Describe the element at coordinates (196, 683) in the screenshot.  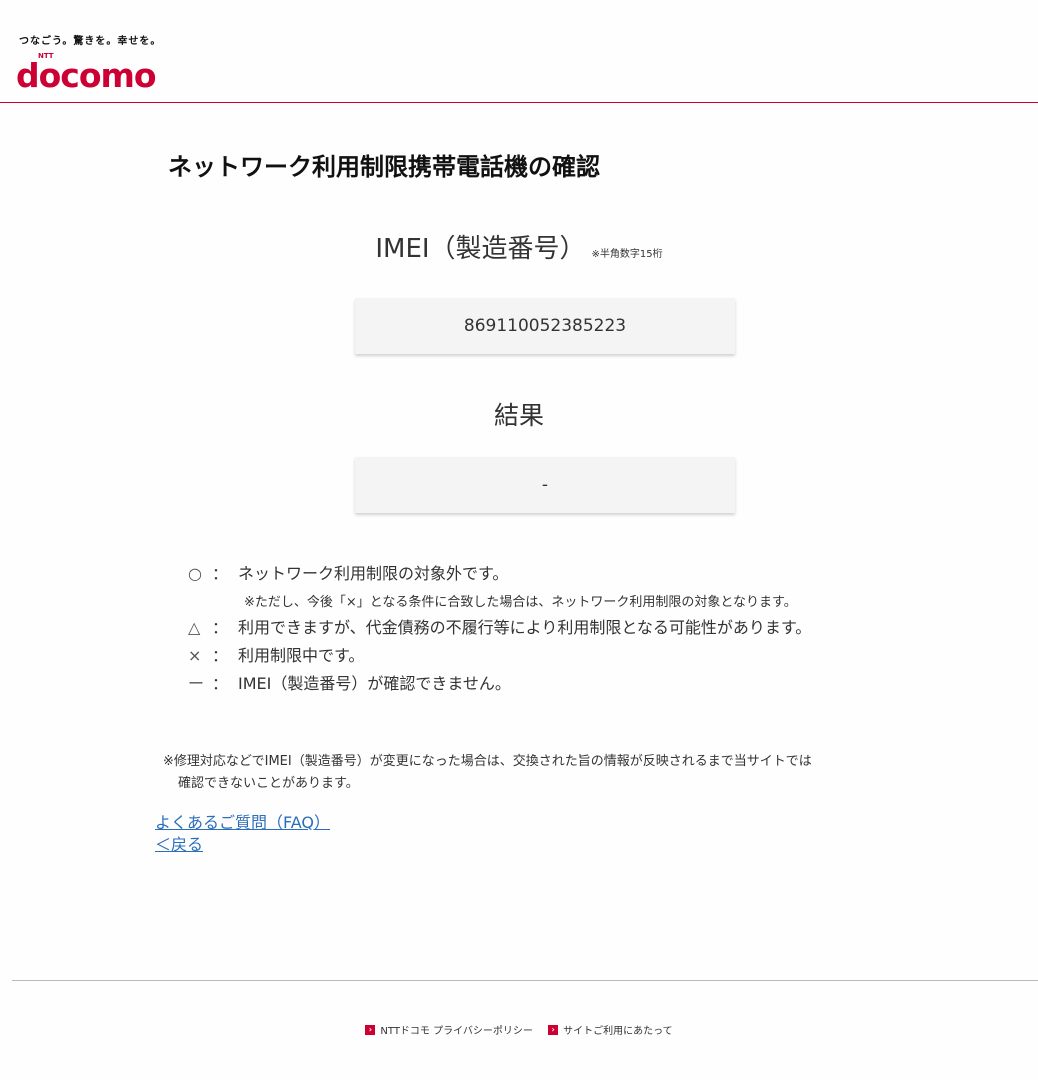
I see `legend-dash-symbol: ー` at that location.